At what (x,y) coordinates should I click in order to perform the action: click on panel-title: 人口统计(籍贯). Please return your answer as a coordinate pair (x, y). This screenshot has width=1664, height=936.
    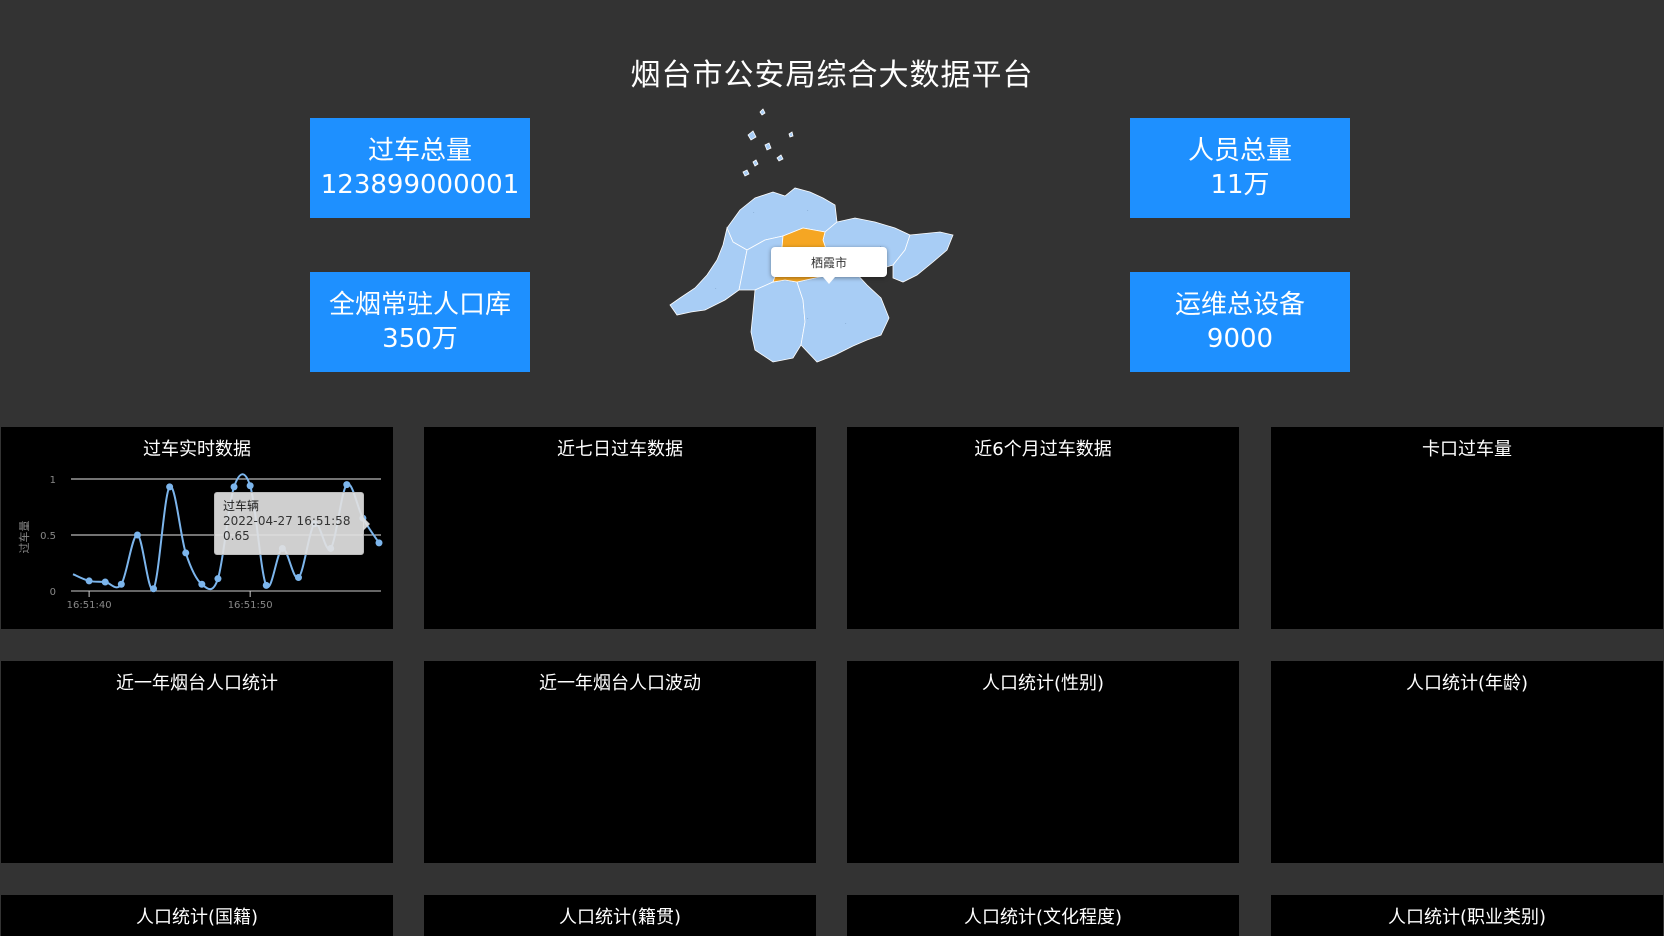
    Looking at the image, I should click on (620, 917).